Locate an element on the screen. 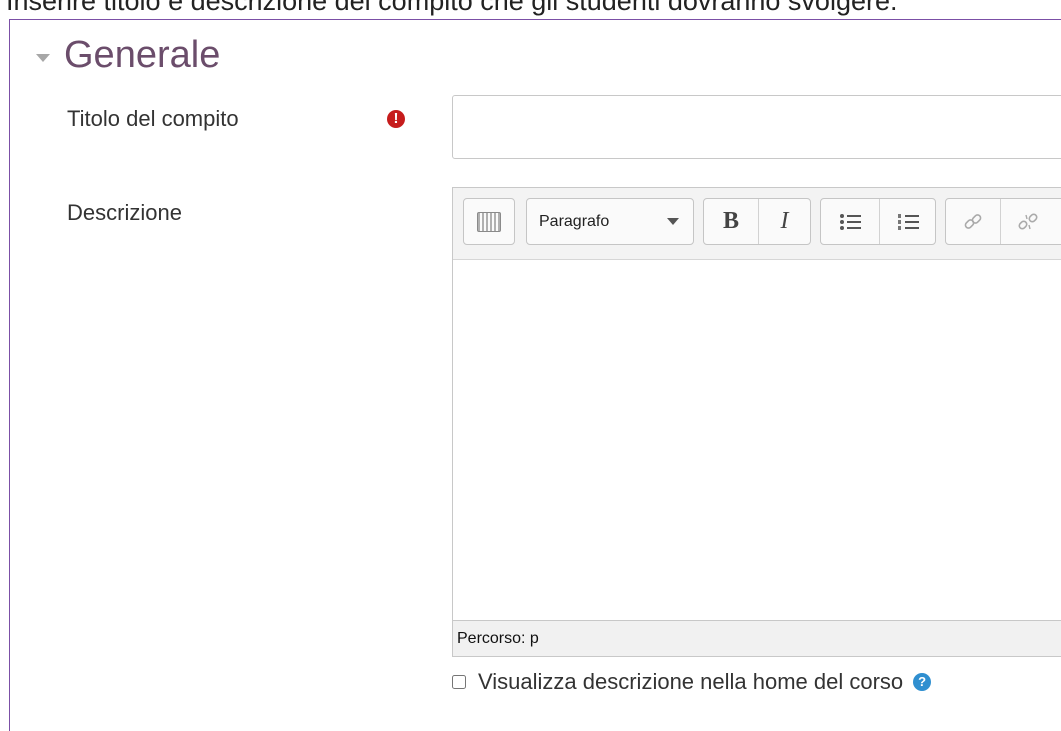 Image resolution: width=1061 pixels, height=731 pixels. toolbar-toggle-group is located at coordinates (489, 221).